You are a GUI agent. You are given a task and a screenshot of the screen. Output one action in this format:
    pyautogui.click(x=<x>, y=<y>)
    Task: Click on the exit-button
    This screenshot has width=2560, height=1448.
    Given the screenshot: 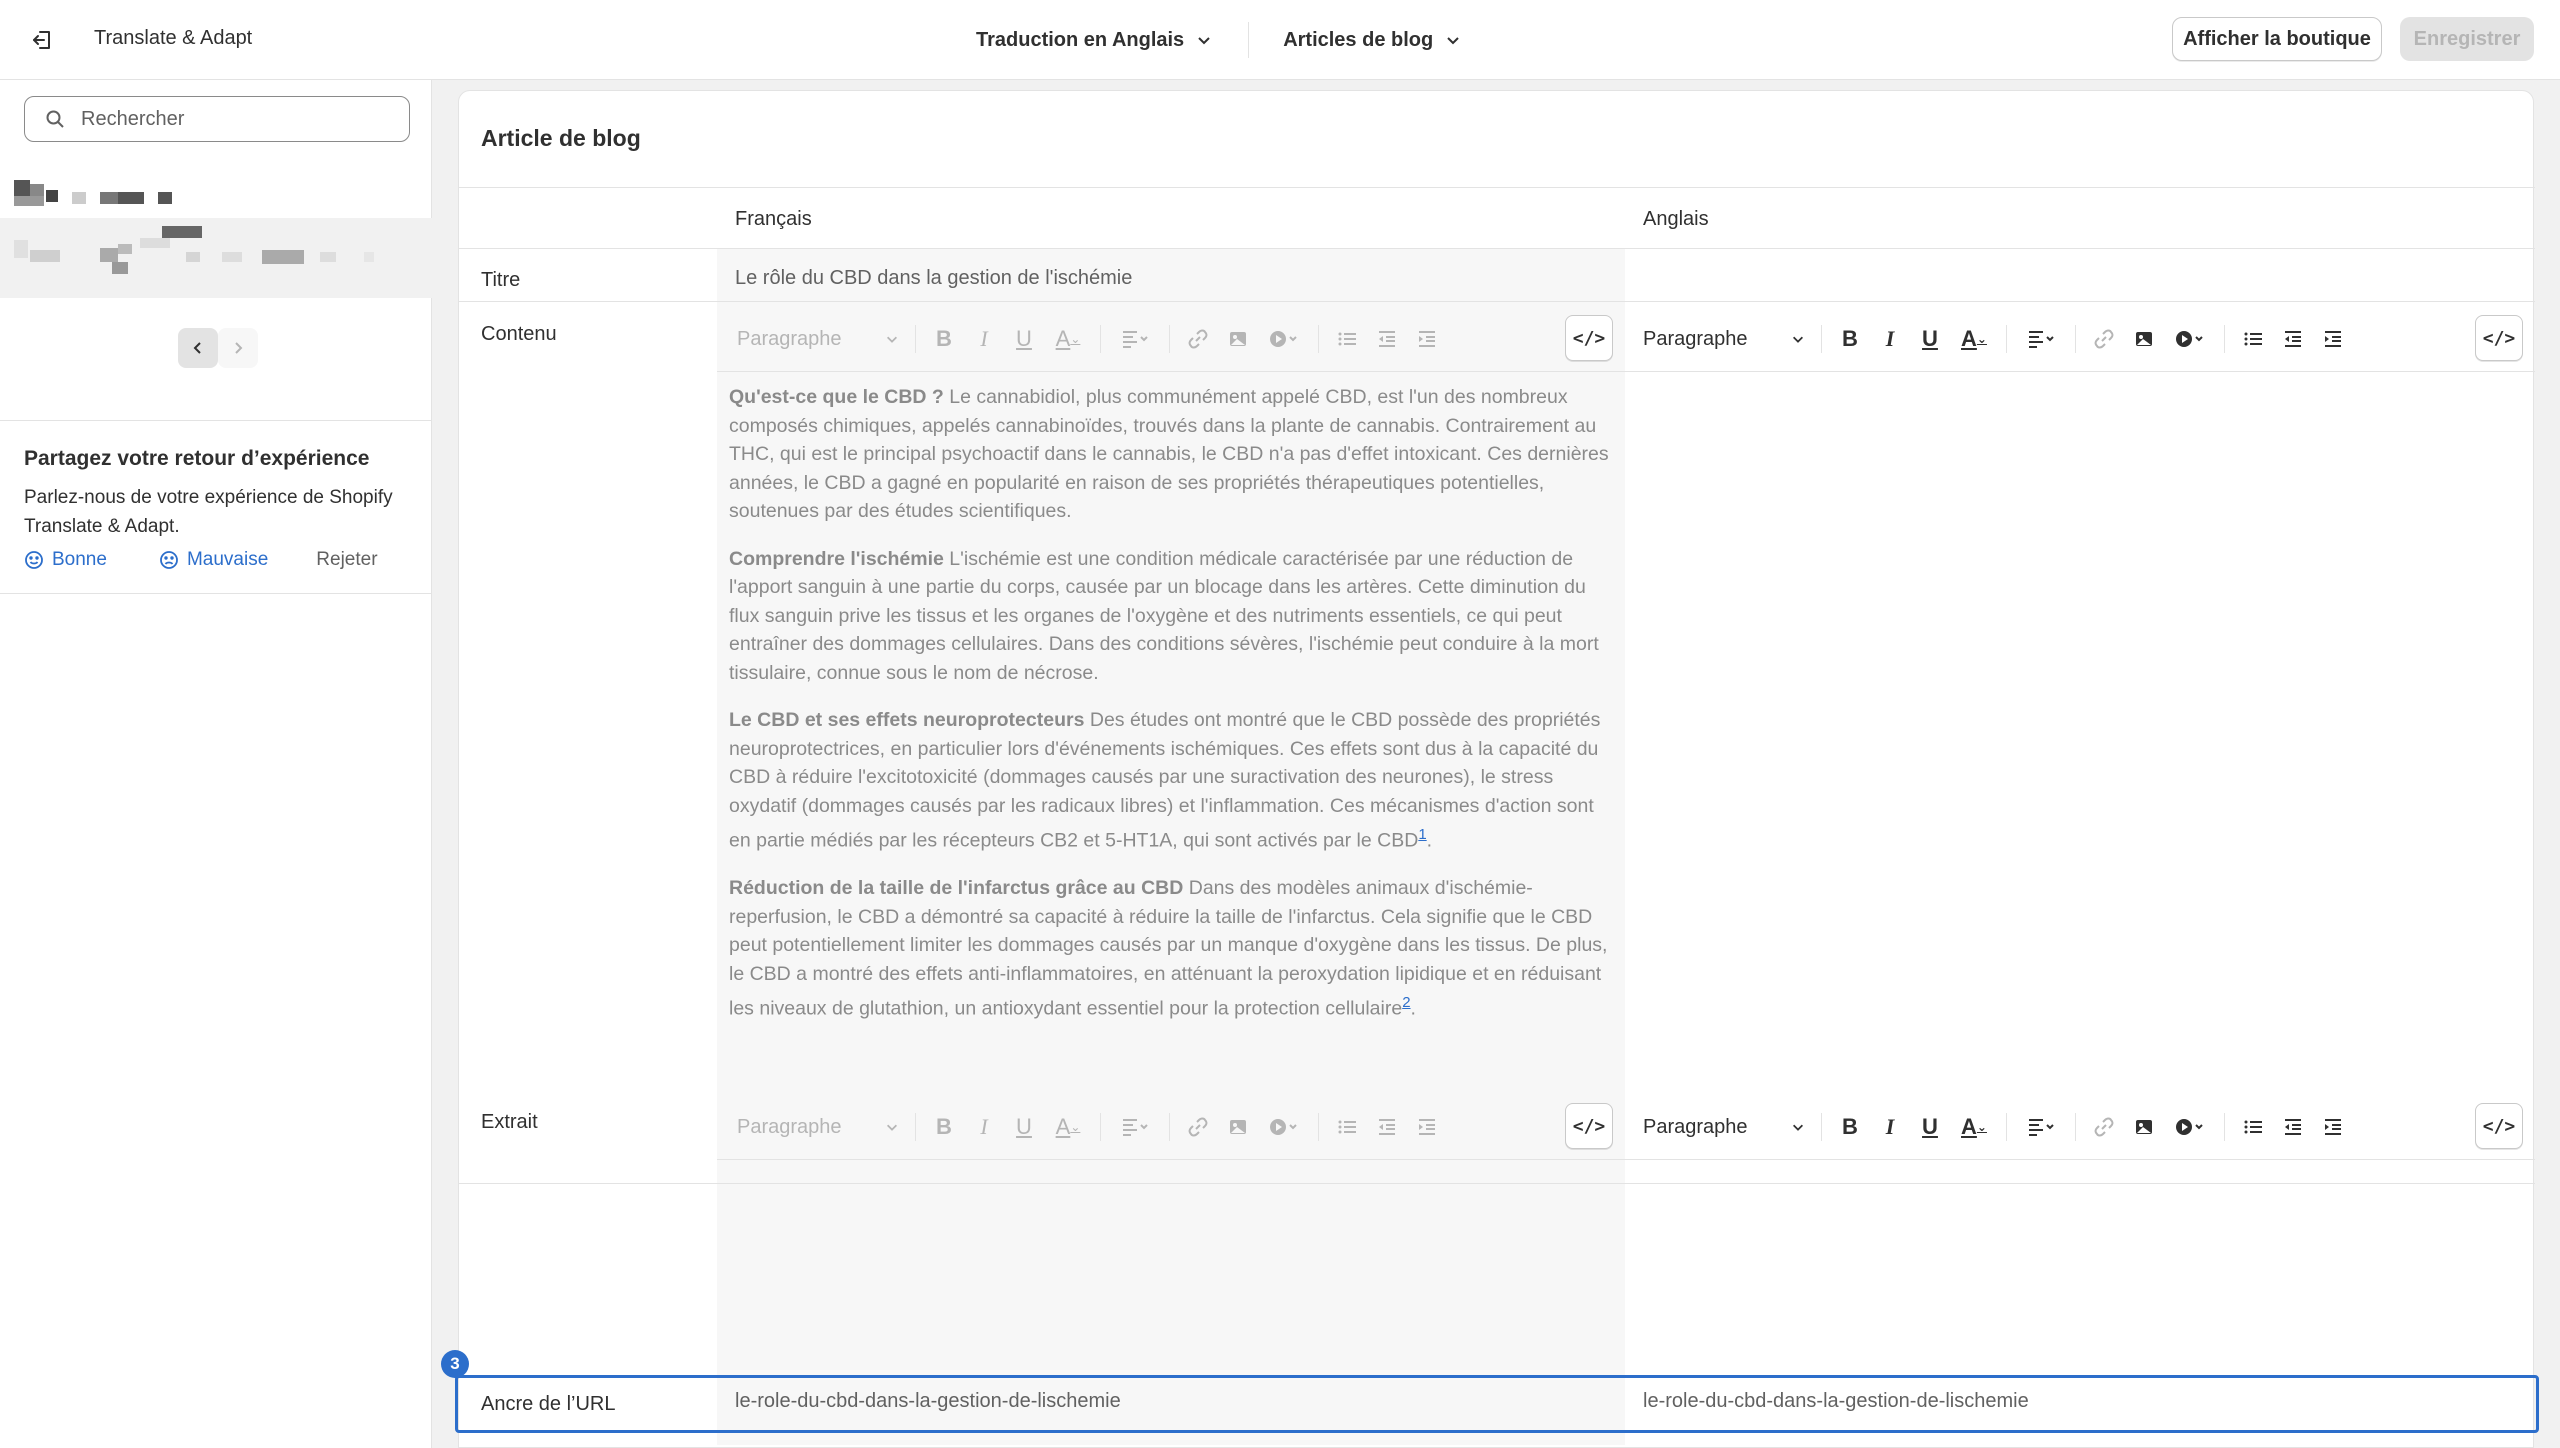 What is the action you would take?
    pyautogui.click(x=42, y=40)
    